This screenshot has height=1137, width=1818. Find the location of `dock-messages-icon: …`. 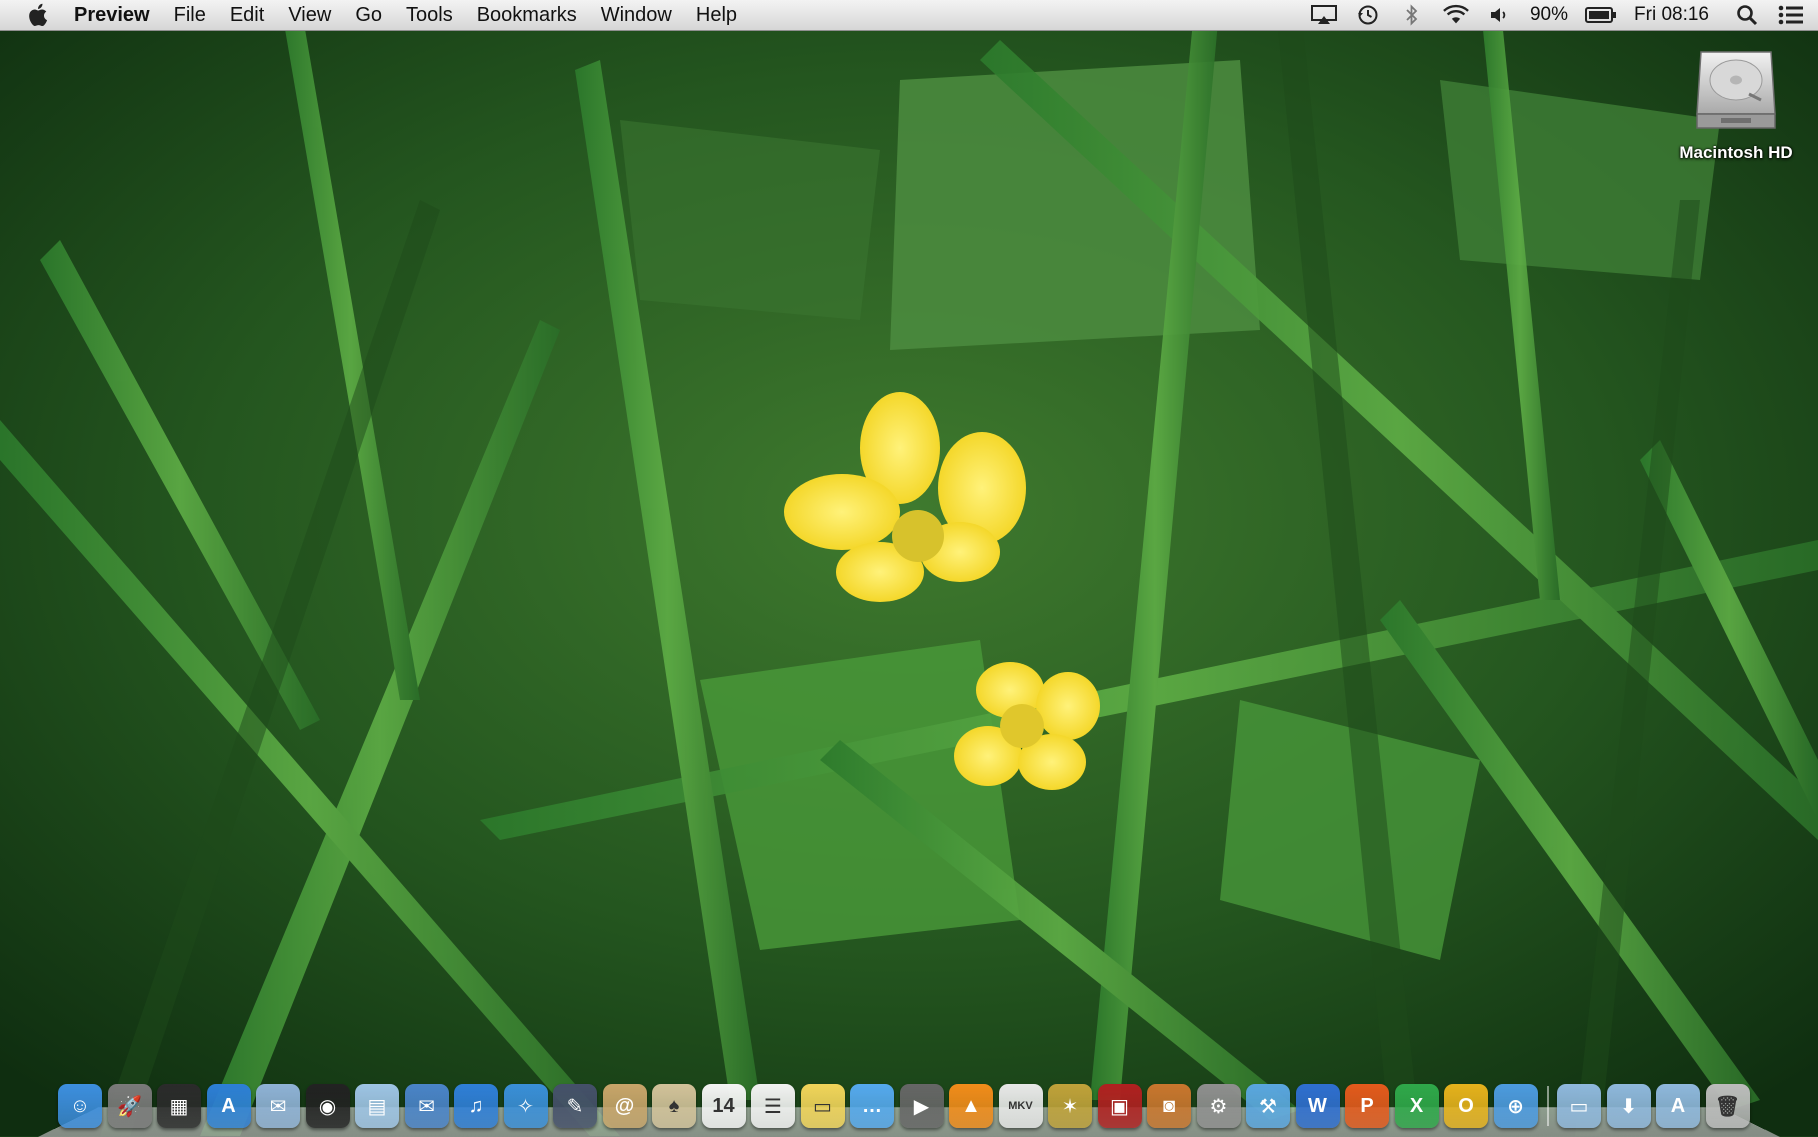

dock-messages-icon: … is located at coordinates (872, 1106).